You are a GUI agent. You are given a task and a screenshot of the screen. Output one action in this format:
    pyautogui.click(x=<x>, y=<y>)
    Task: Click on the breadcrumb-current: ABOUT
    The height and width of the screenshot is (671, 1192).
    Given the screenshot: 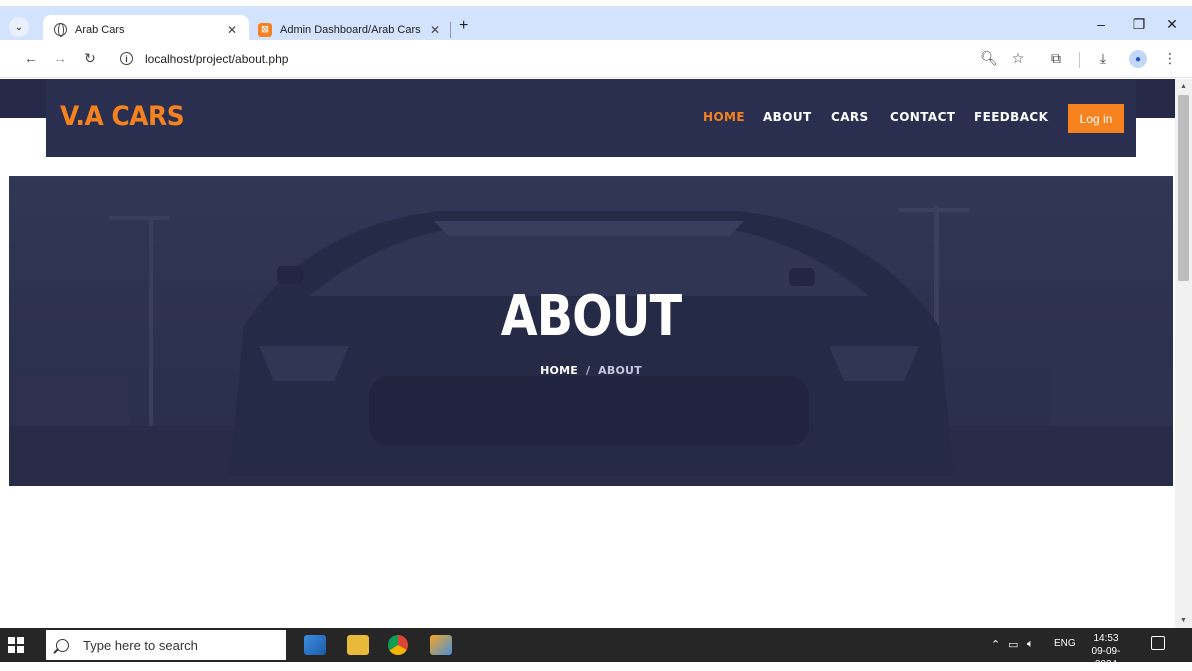 What is the action you would take?
    pyautogui.click(x=620, y=370)
    